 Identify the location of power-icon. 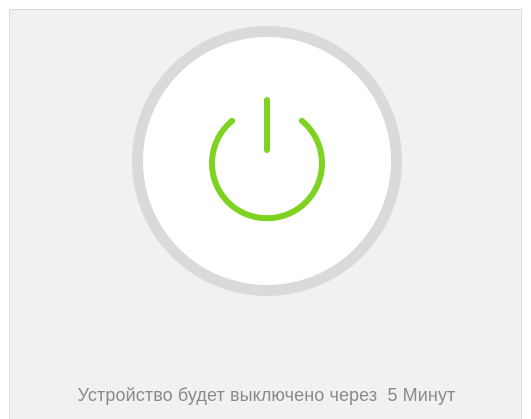
(267, 161).